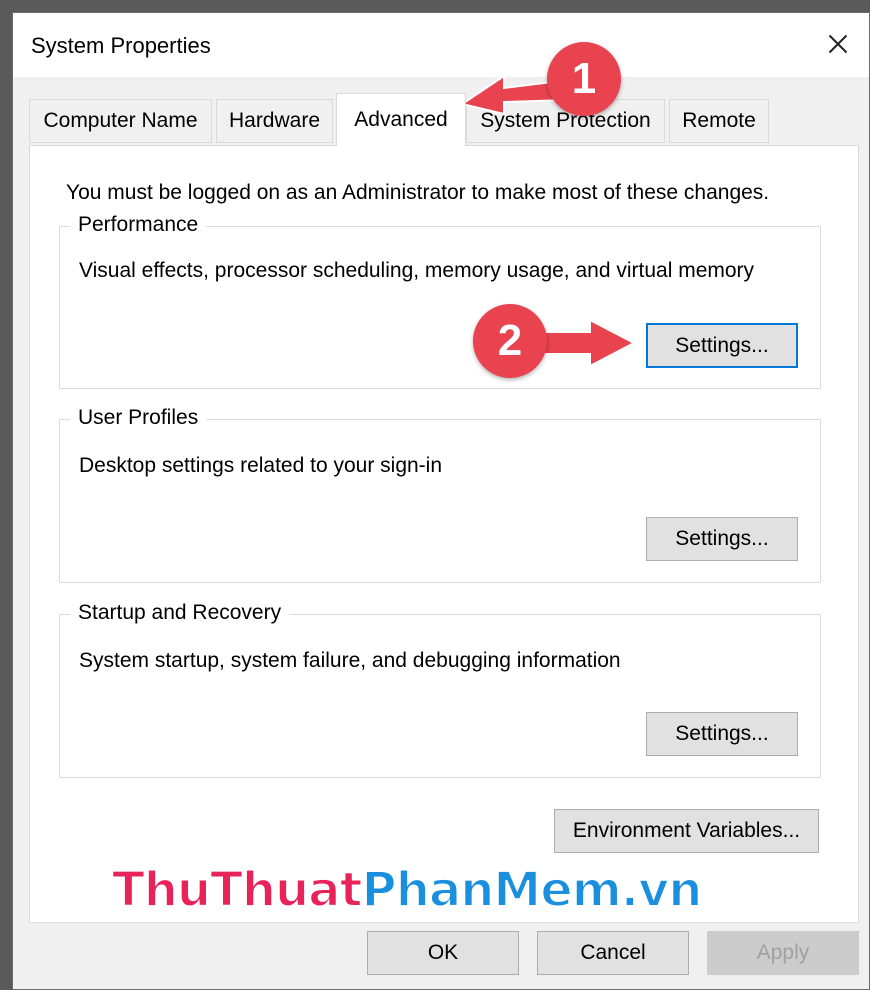 This screenshot has width=870, height=990. What do you see at coordinates (838, 44) in the screenshot?
I see `close-icon` at bounding box center [838, 44].